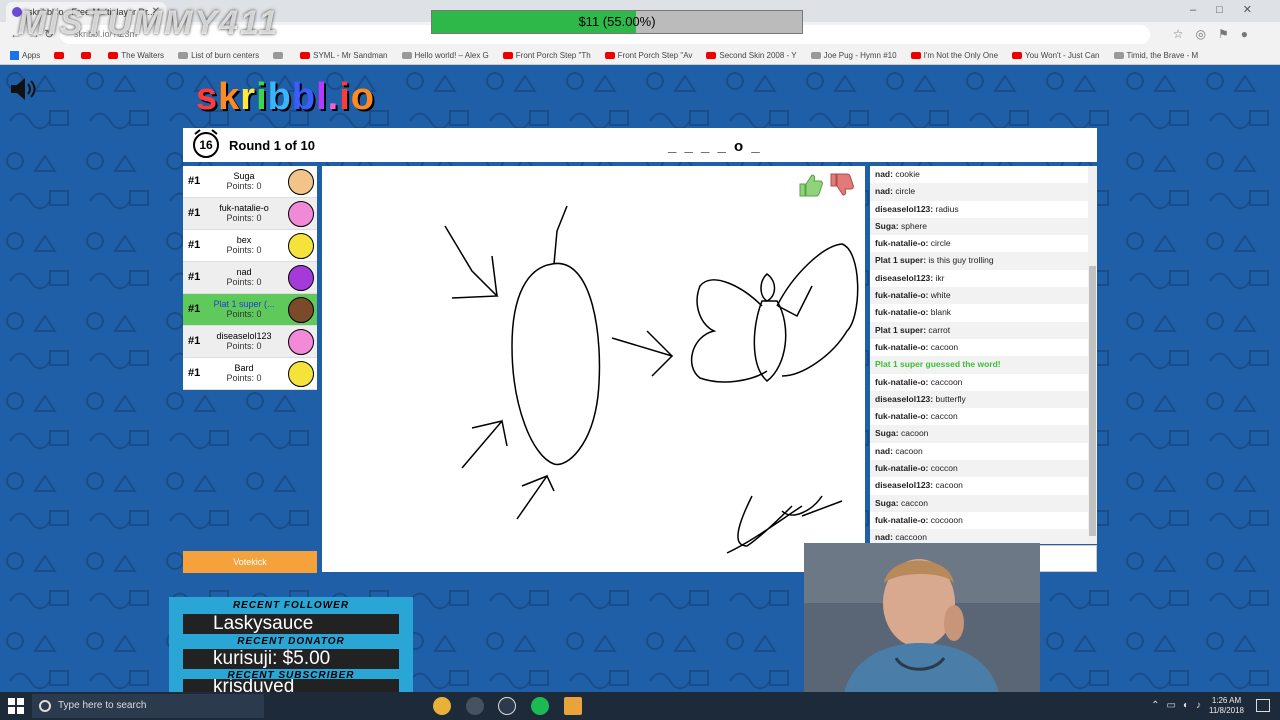 This screenshot has height=720, width=1280. I want to click on bookmark-item: Timid, the Brave - M, so click(1156, 55).